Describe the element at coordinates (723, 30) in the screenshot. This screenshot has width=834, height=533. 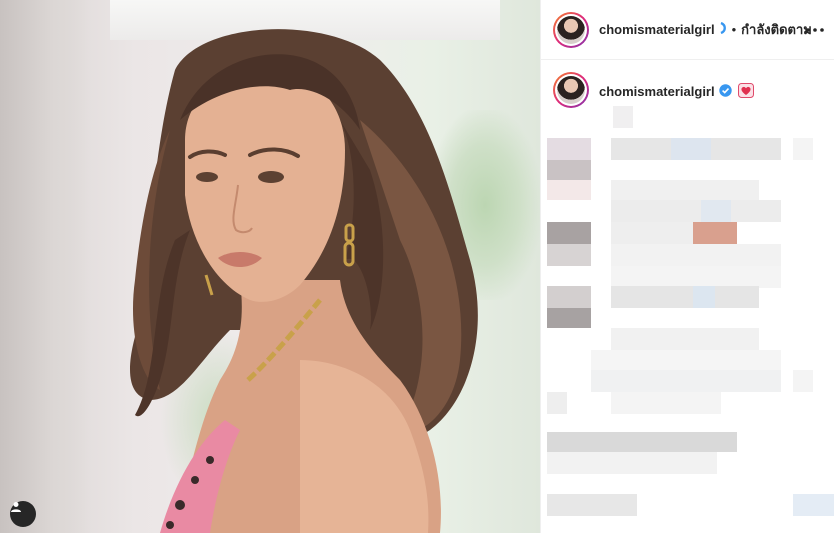
I see `verified-badge-icon` at that location.